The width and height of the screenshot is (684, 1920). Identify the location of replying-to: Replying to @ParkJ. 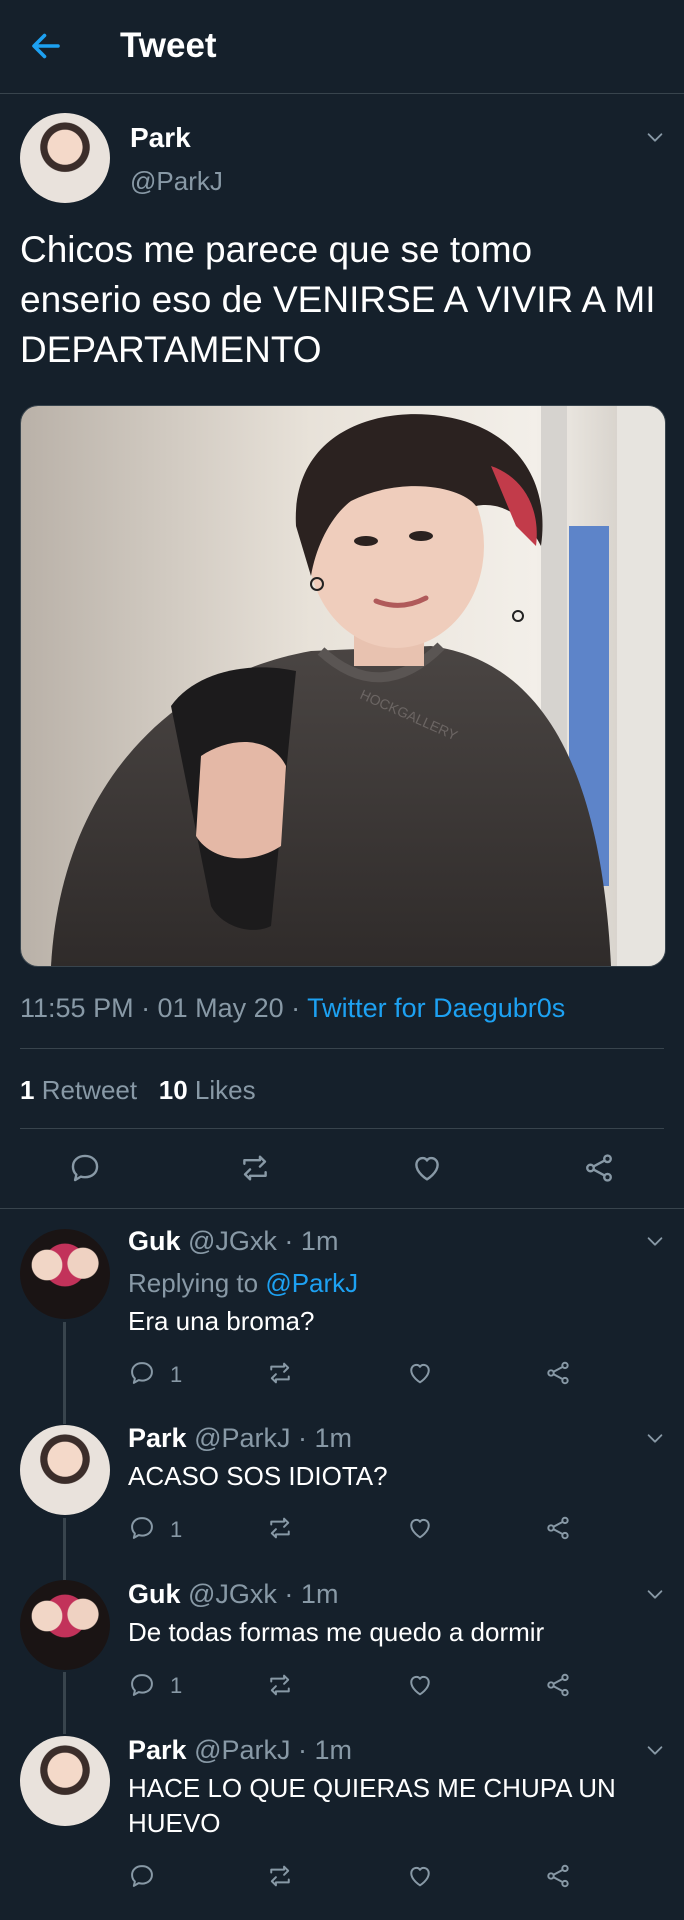
(243, 1283).